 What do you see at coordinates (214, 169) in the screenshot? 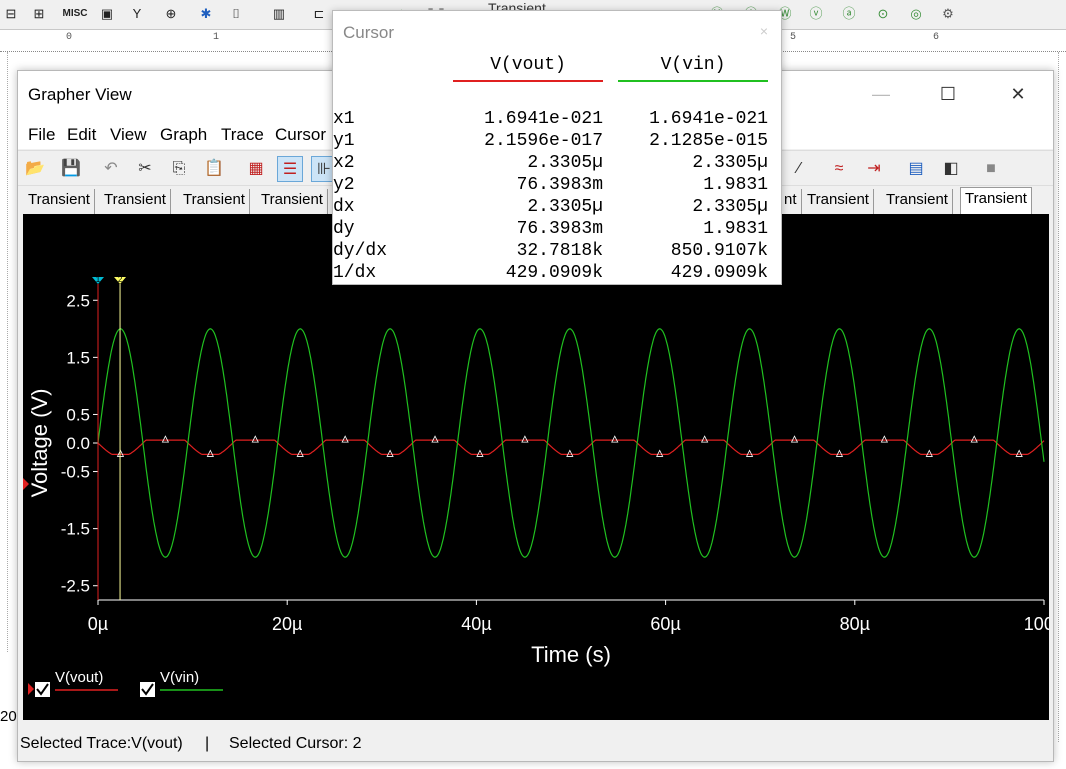
I see `paste-icon: 📋` at bounding box center [214, 169].